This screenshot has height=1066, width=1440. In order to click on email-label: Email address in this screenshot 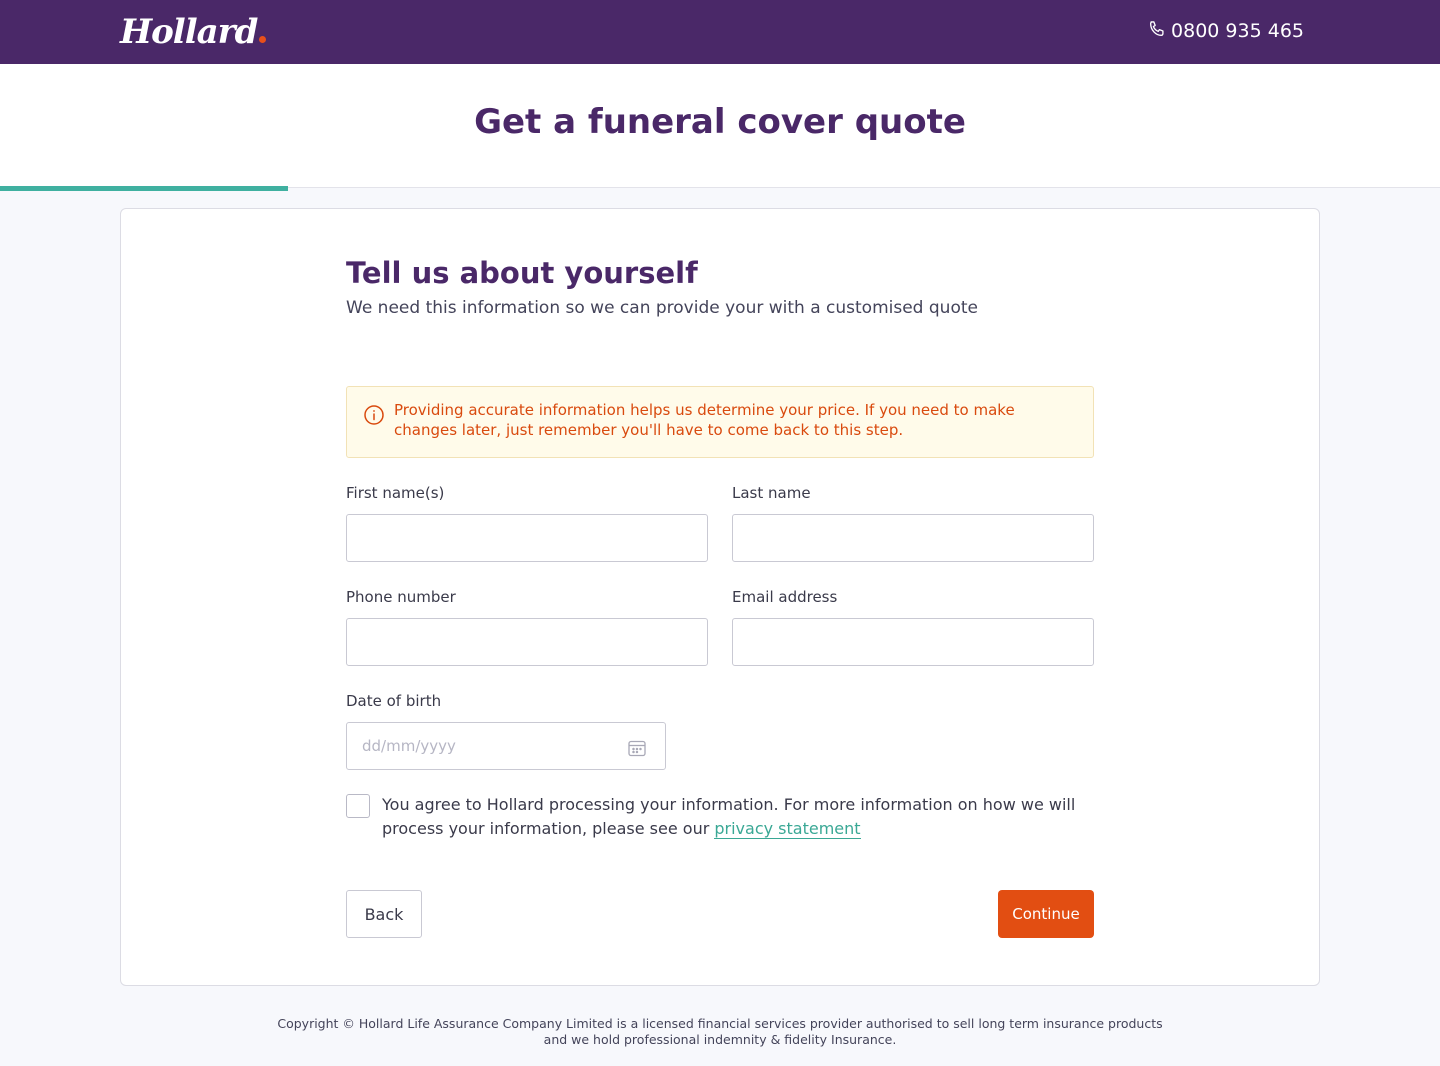, I will do `click(785, 597)`.